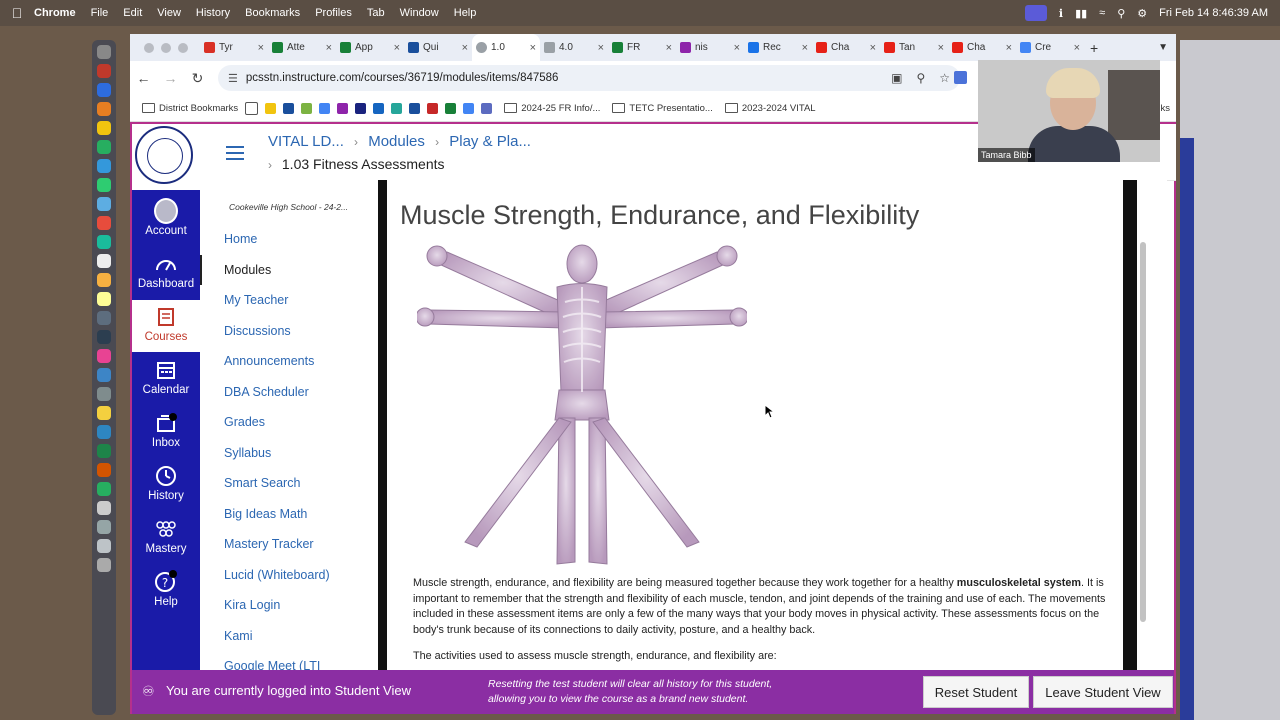 The image size is (1280, 720). I want to click on breadcrumb-modules: Modules, so click(396, 141).